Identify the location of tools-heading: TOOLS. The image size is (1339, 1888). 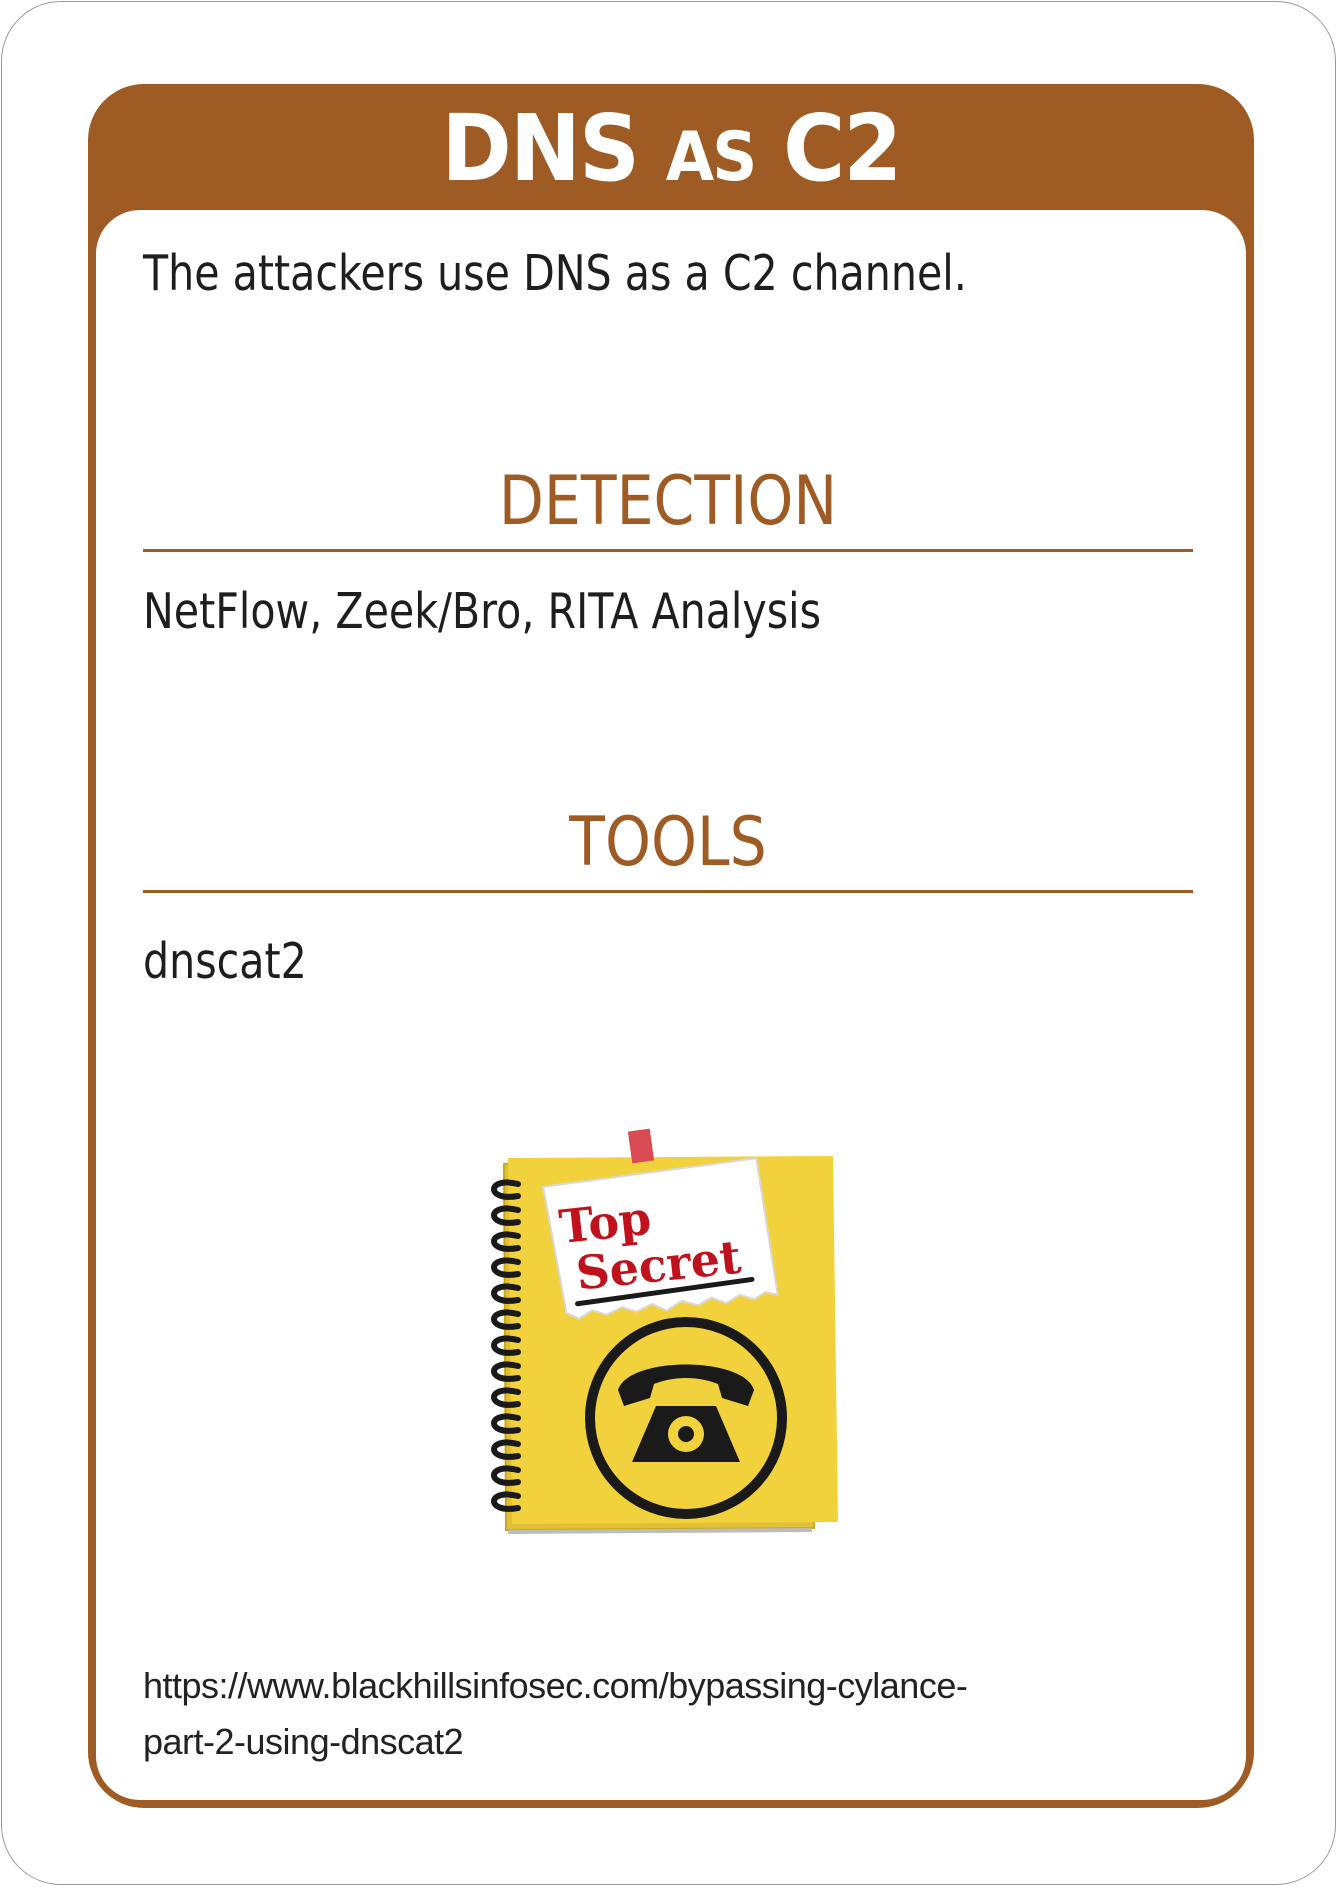
(668, 842).